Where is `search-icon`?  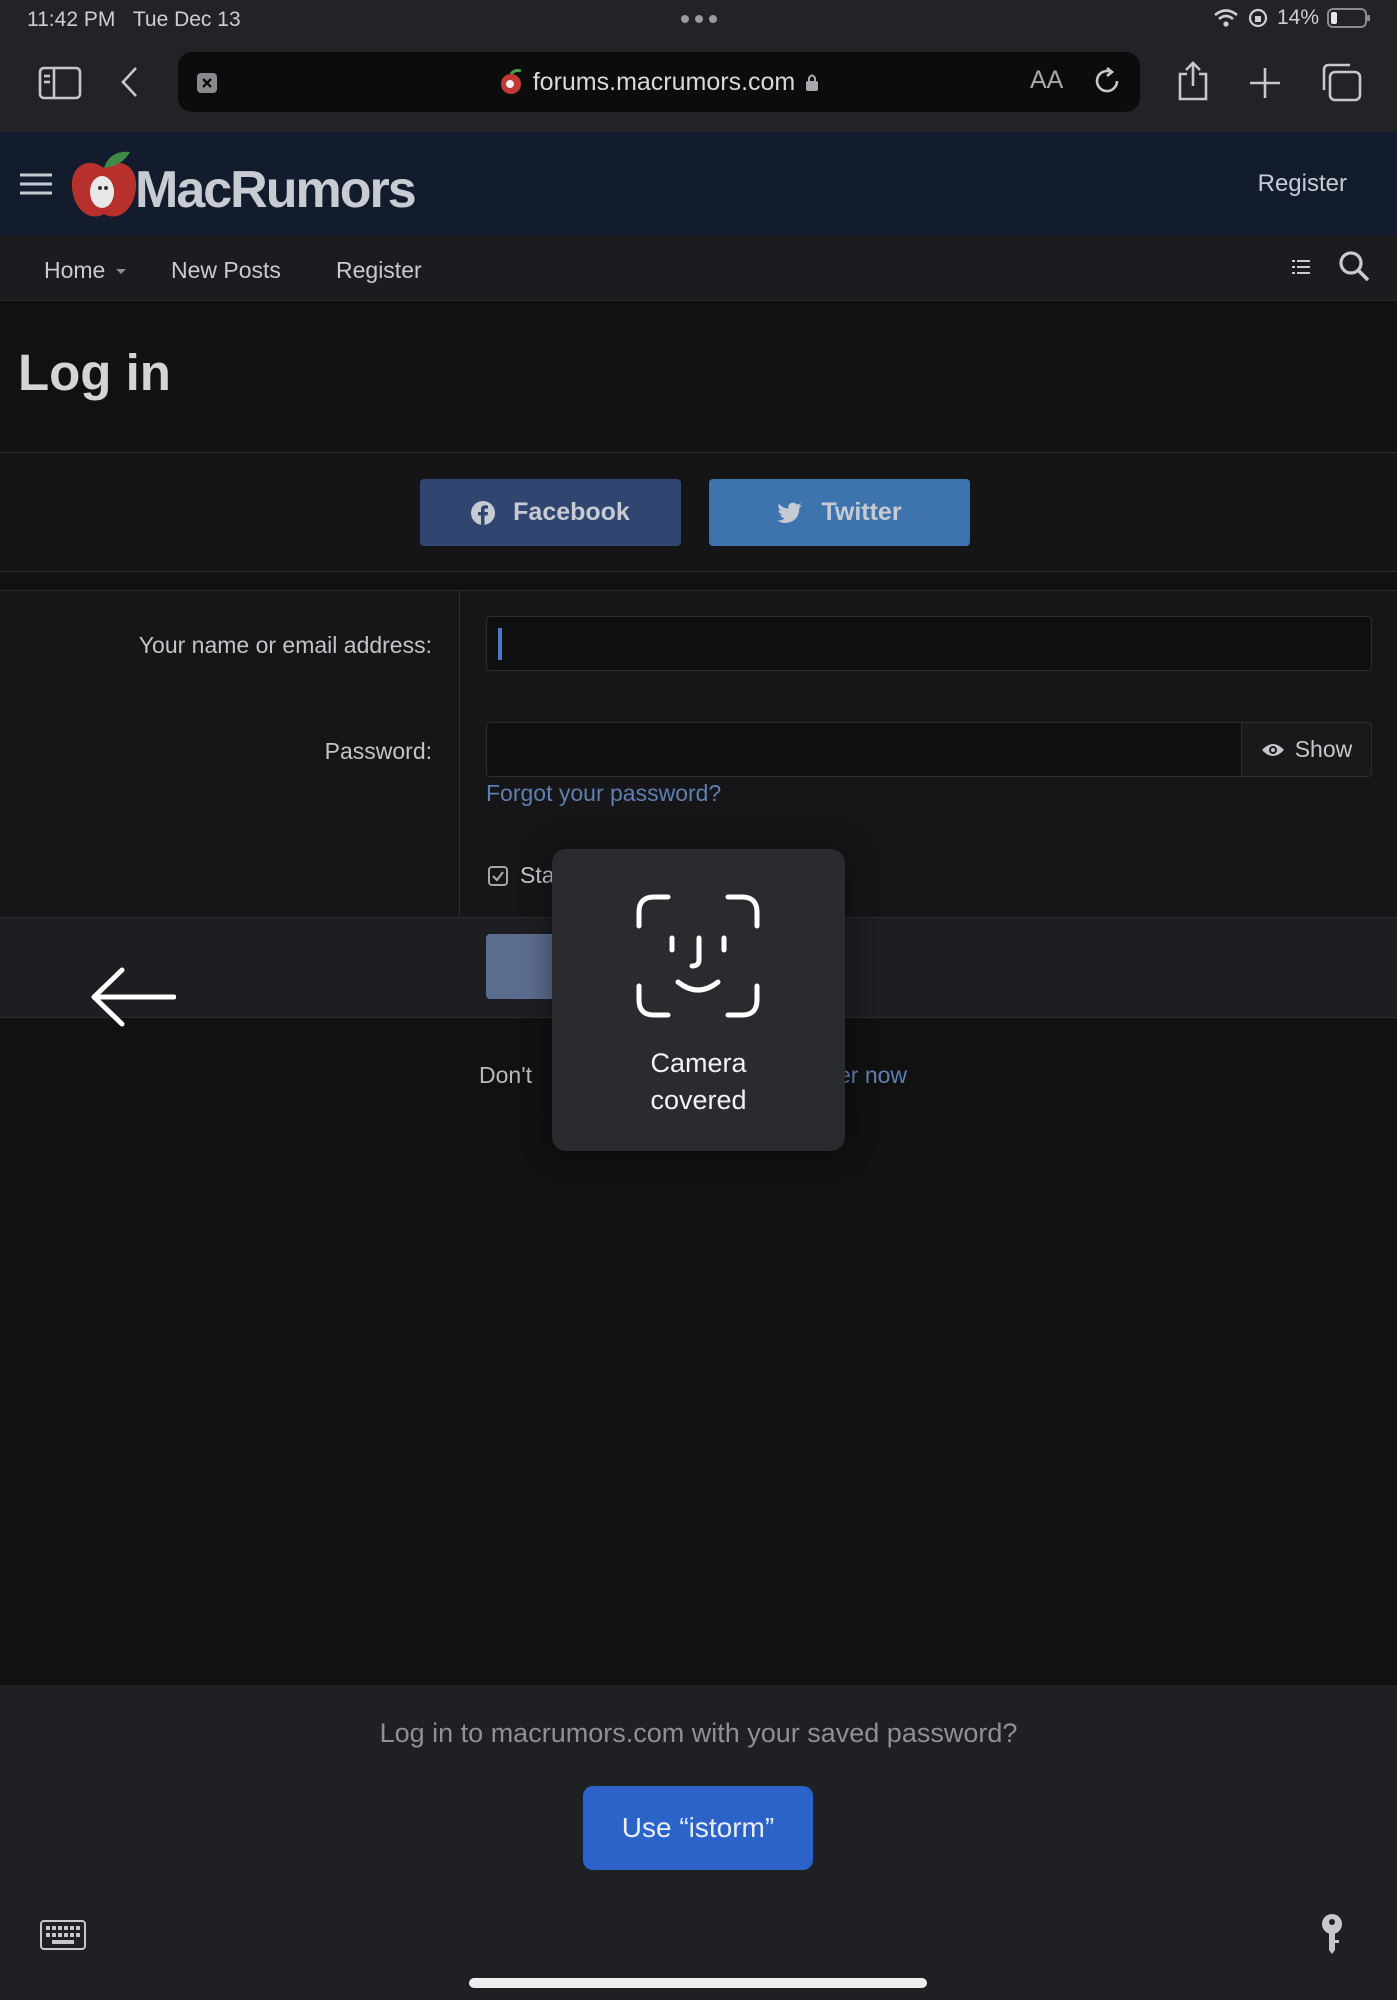 search-icon is located at coordinates (1354, 266).